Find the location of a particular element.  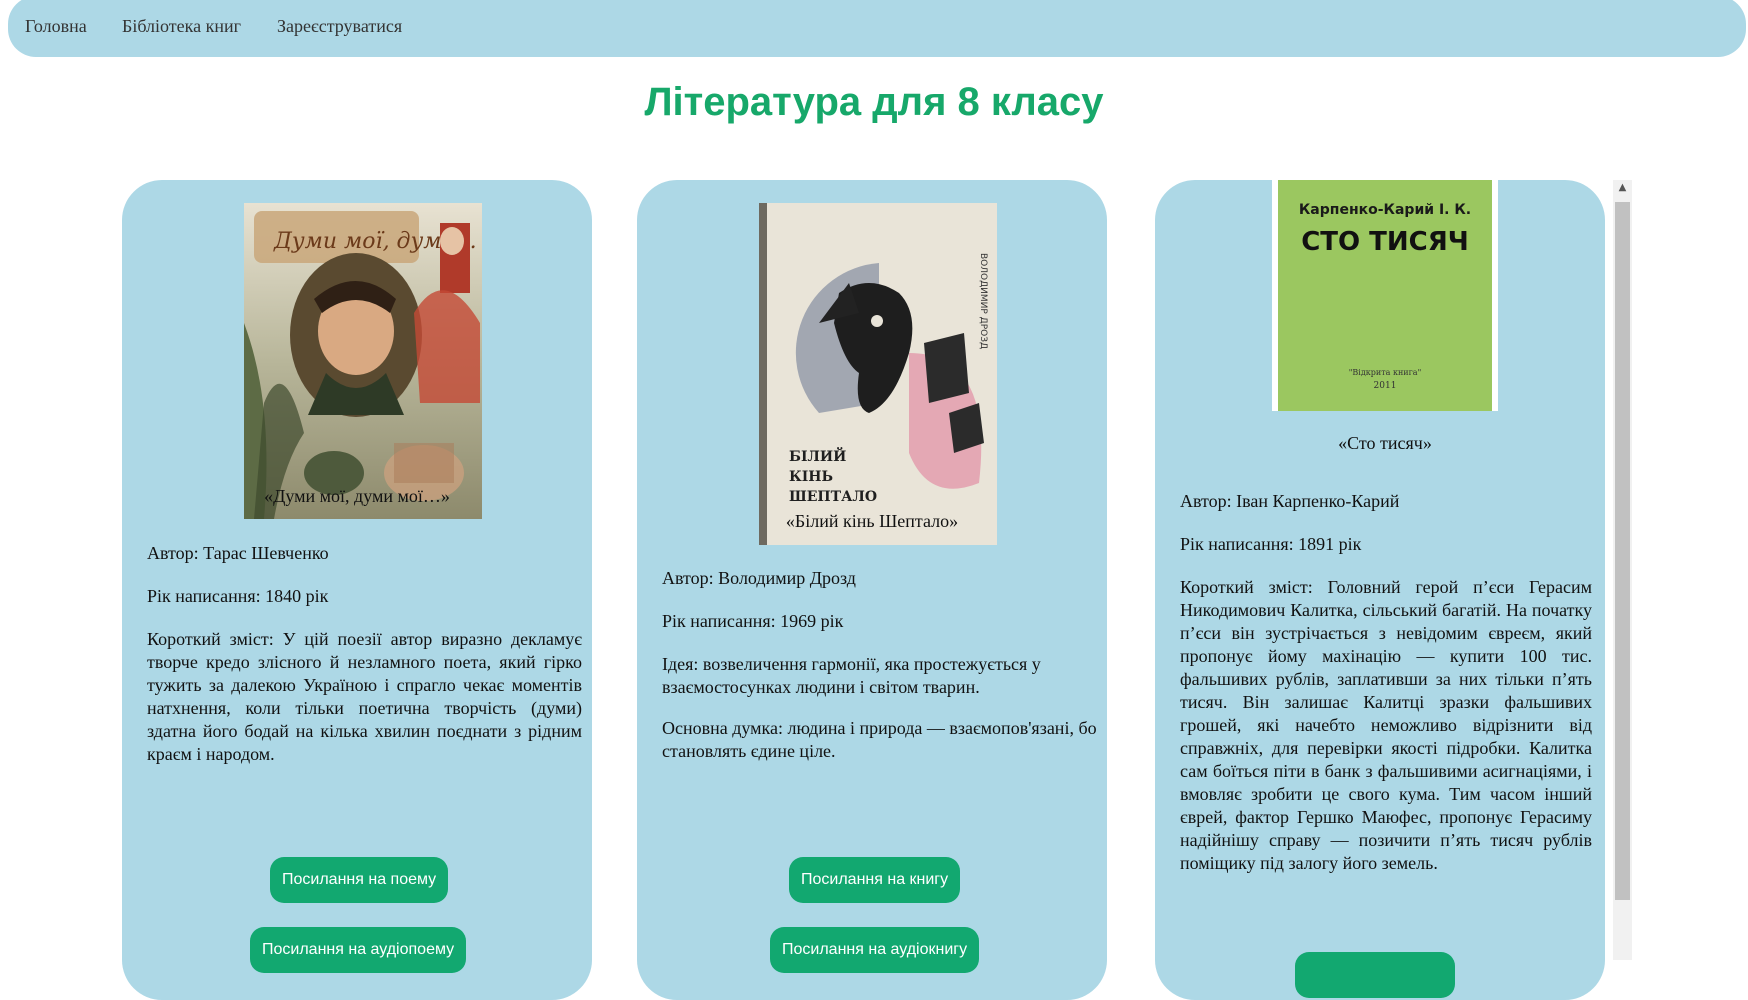

cover-publisher-sto: "Відкрита книга" is located at coordinates (1385, 372).